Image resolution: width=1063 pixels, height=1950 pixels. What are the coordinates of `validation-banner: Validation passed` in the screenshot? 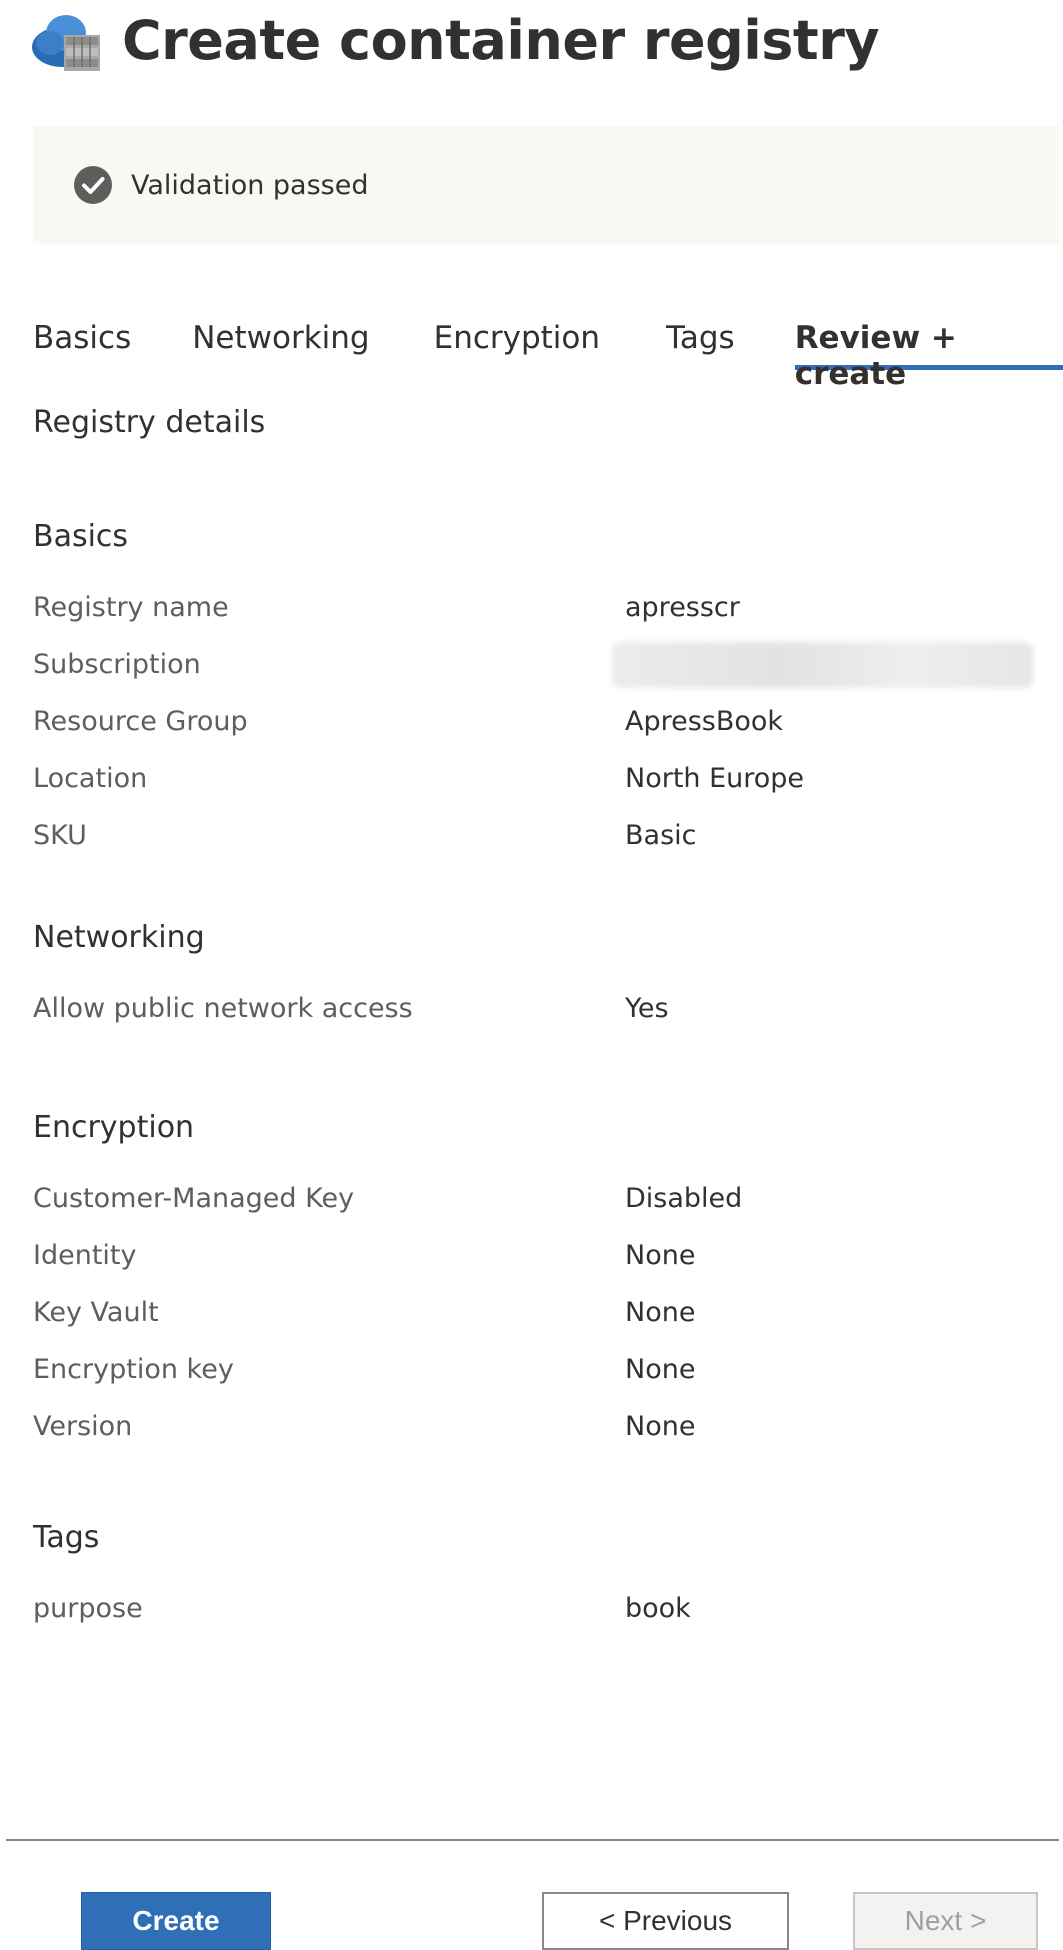 It's located at (546, 185).